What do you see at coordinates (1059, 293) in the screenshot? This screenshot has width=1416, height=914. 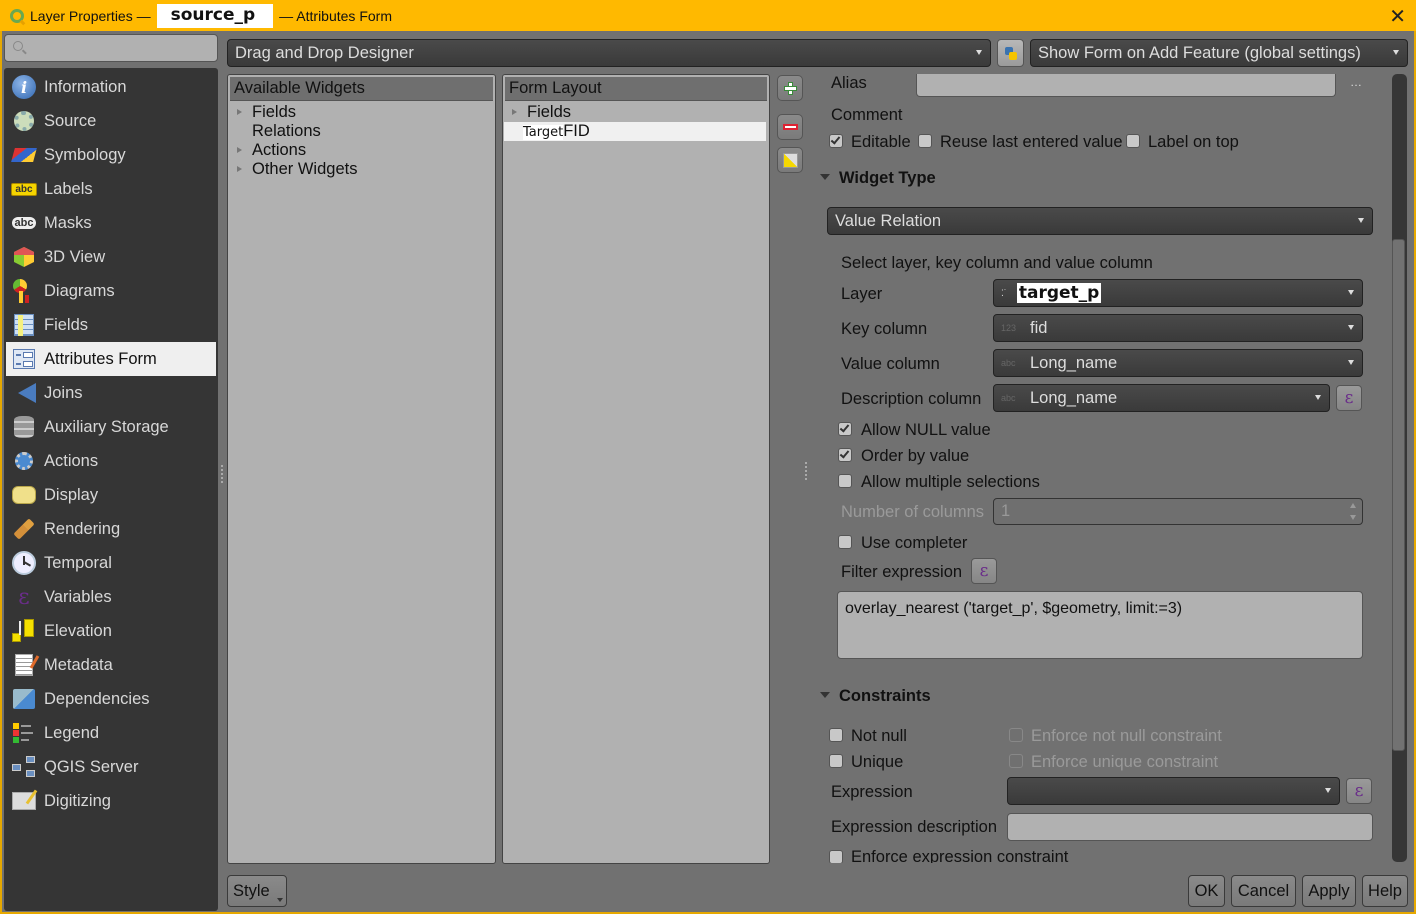 I see `layer-value: target_p` at bounding box center [1059, 293].